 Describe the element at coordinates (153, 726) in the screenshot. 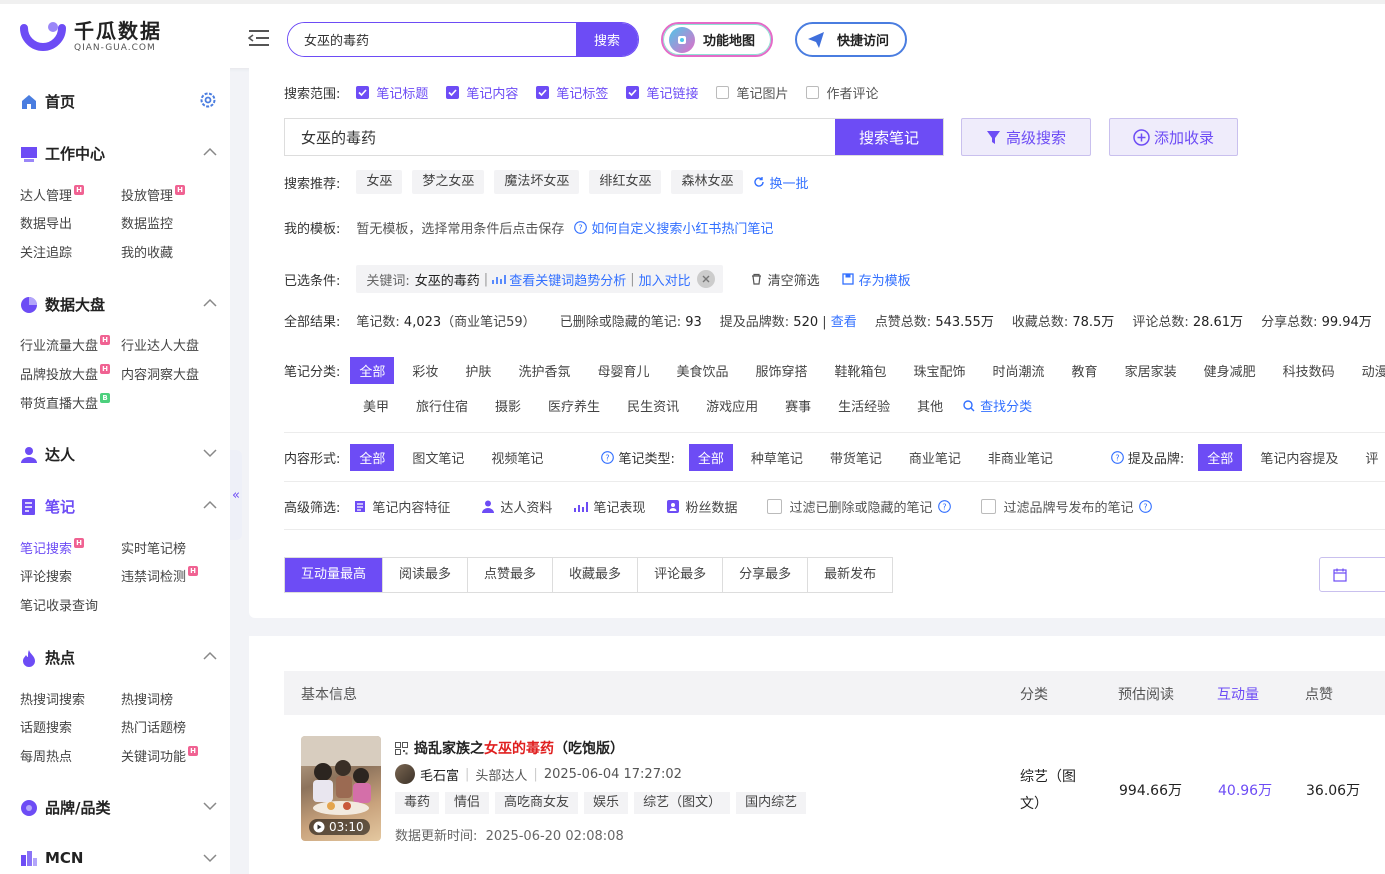

I see `sidebar-item-topic-rank: 热门话题榜` at that location.